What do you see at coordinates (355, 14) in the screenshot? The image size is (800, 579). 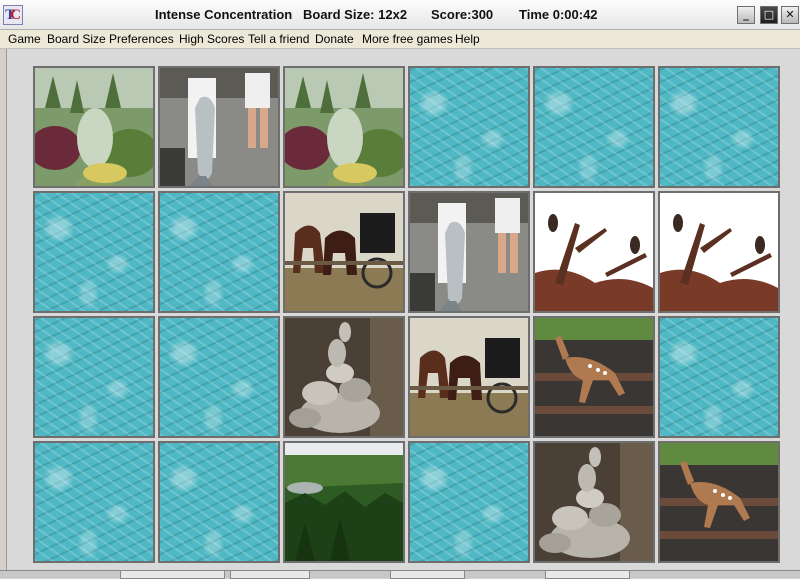 I see `board-size-readout: Board Size: 12x2` at bounding box center [355, 14].